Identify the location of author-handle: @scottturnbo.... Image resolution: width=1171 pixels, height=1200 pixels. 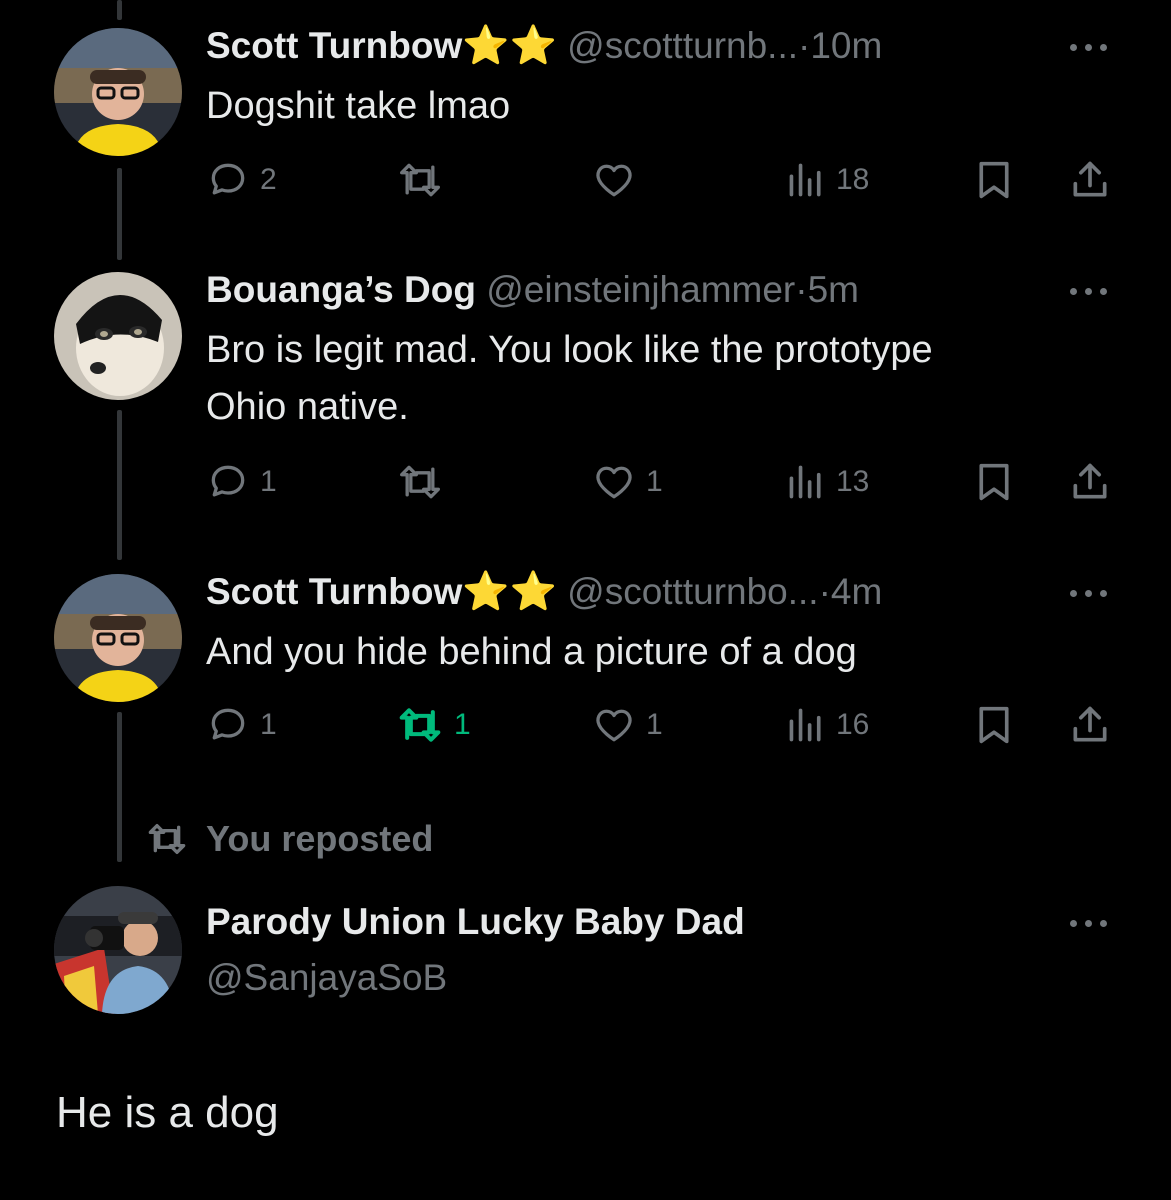
(692, 591).